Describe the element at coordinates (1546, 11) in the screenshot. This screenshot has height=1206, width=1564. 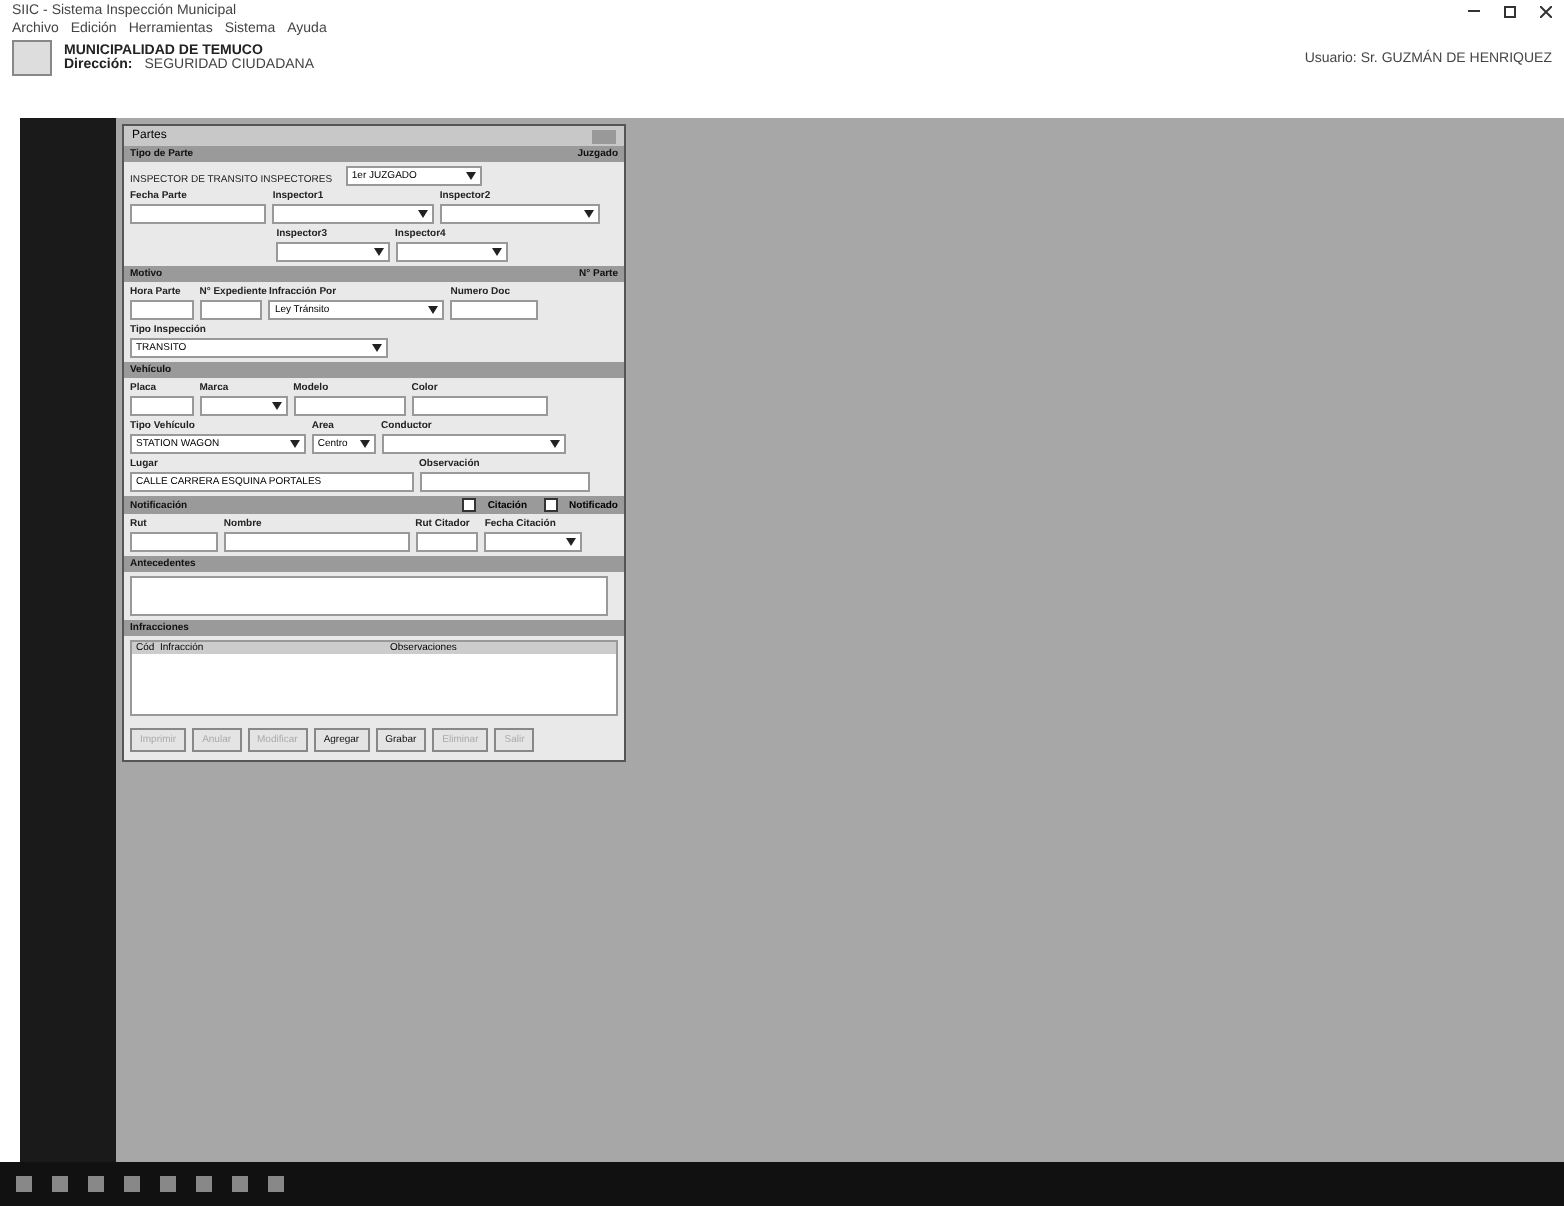
I see `close-icon` at that location.